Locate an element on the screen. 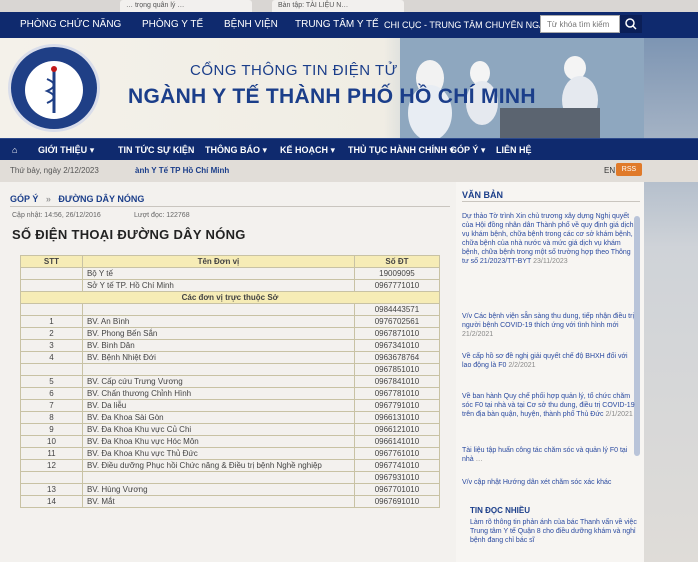 The height and width of the screenshot is (562, 698). row-stt: 9 is located at coordinates (51, 429).